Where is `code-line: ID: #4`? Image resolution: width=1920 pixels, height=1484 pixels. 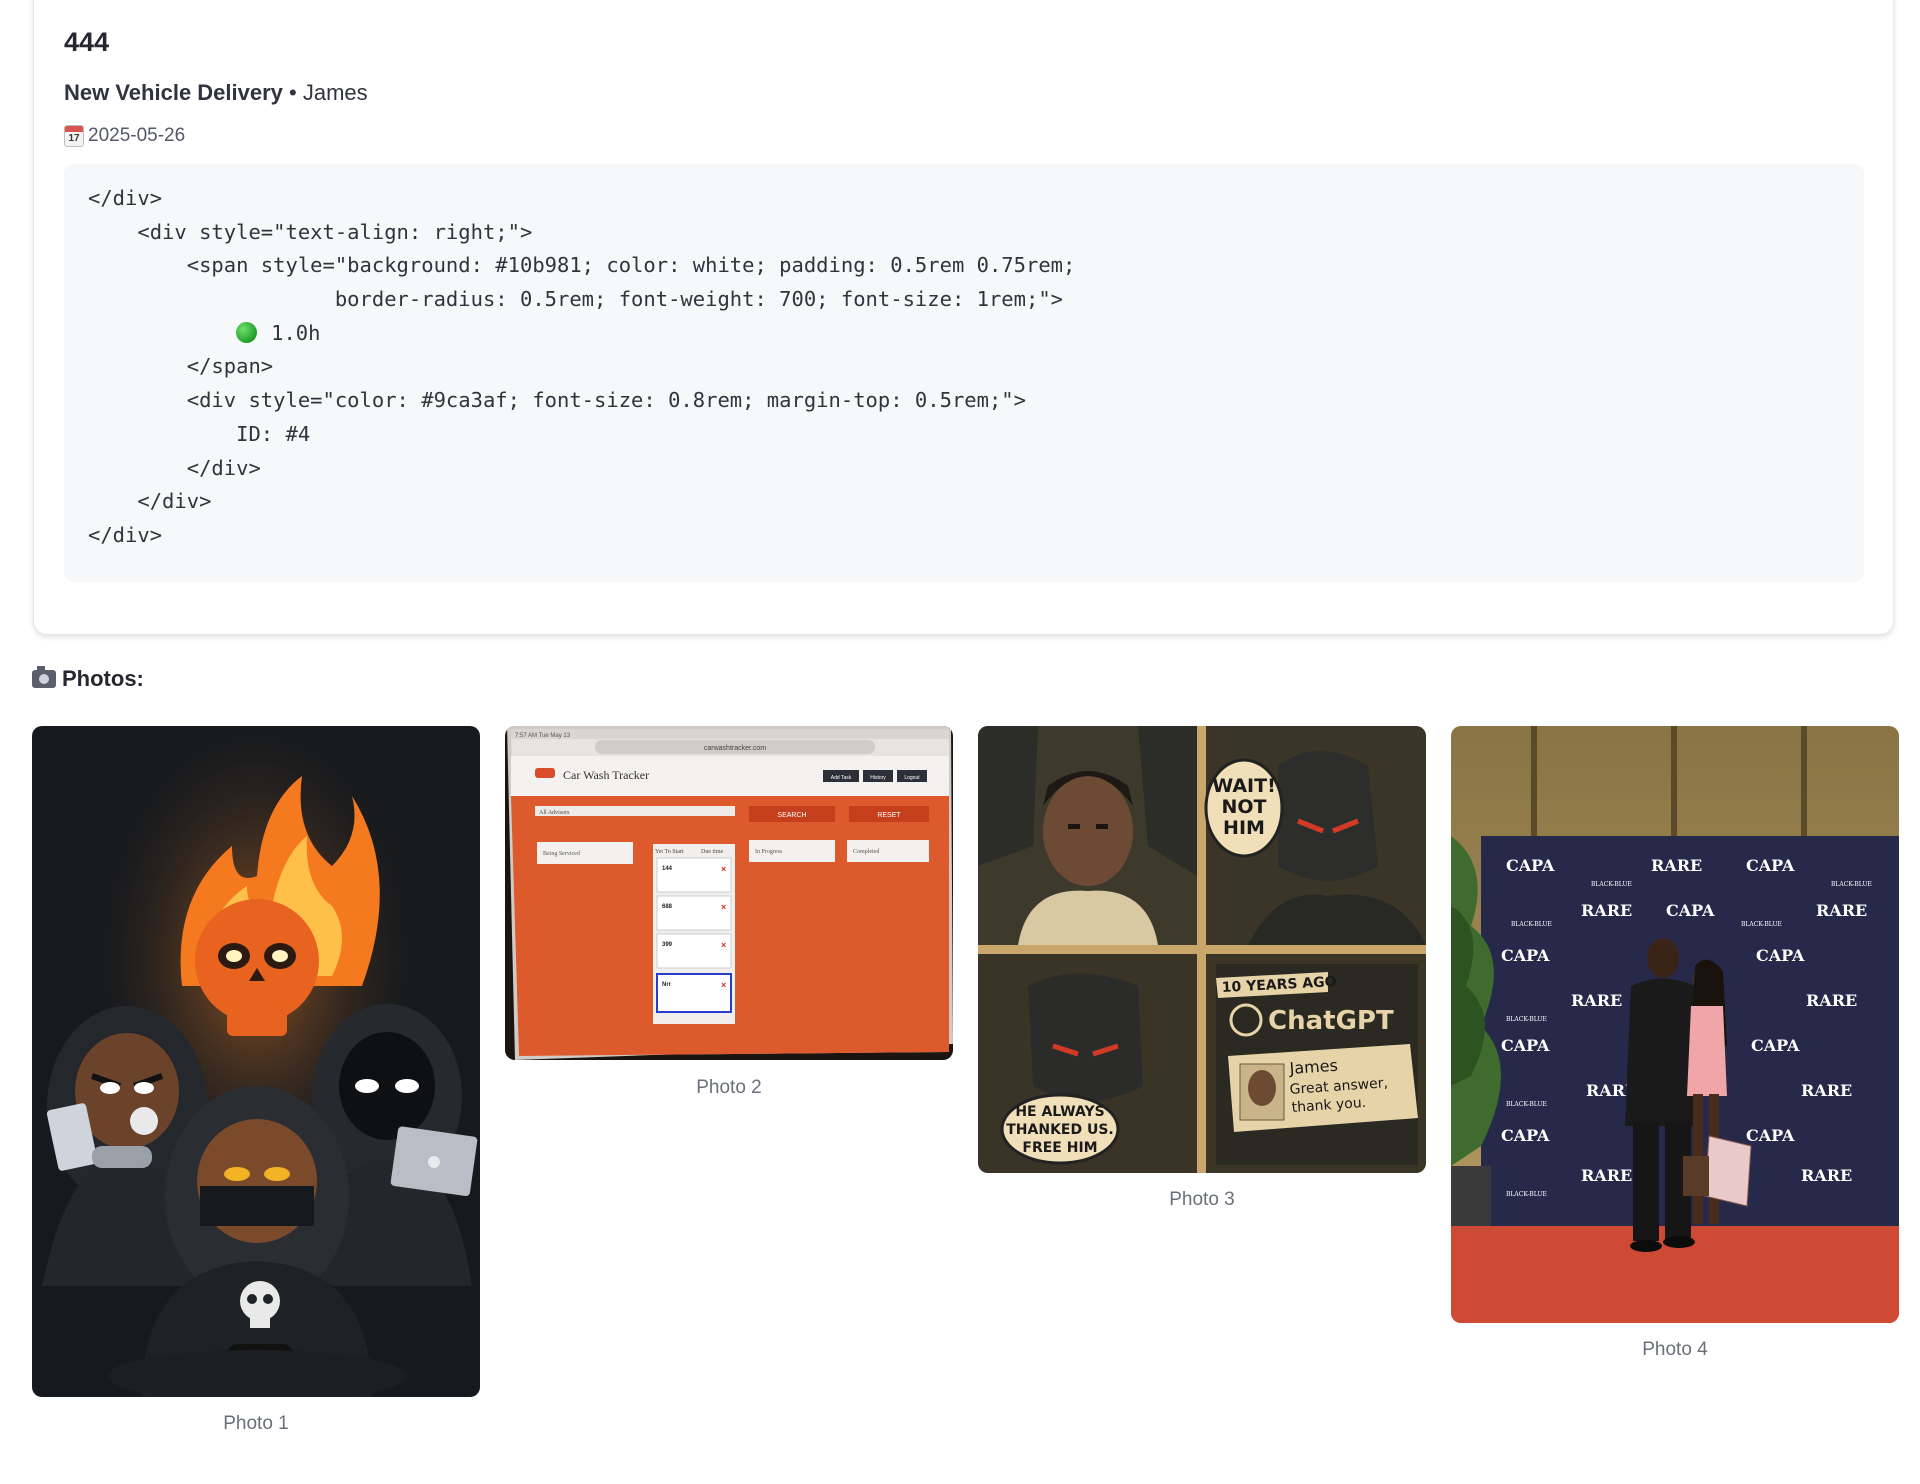 code-line: ID: #4 is located at coordinates (199, 433).